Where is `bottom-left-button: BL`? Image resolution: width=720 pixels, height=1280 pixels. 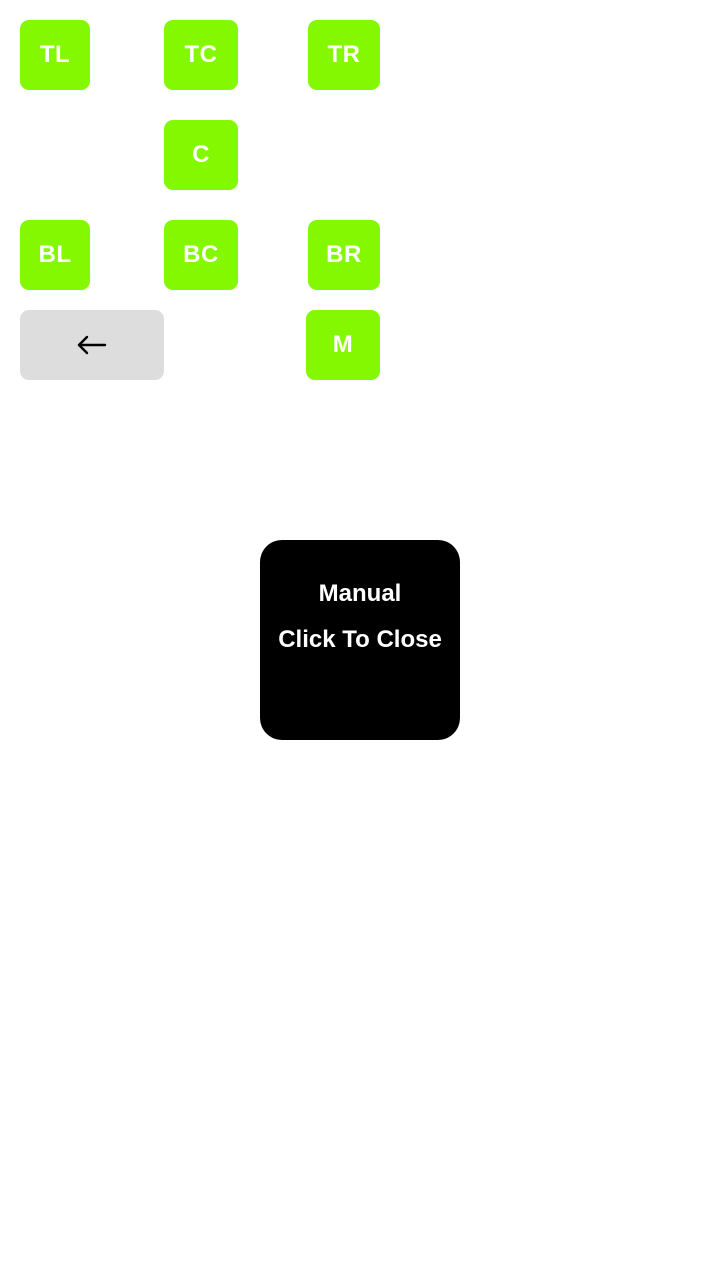
bottom-left-button: BL is located at coordinates (55, 255).